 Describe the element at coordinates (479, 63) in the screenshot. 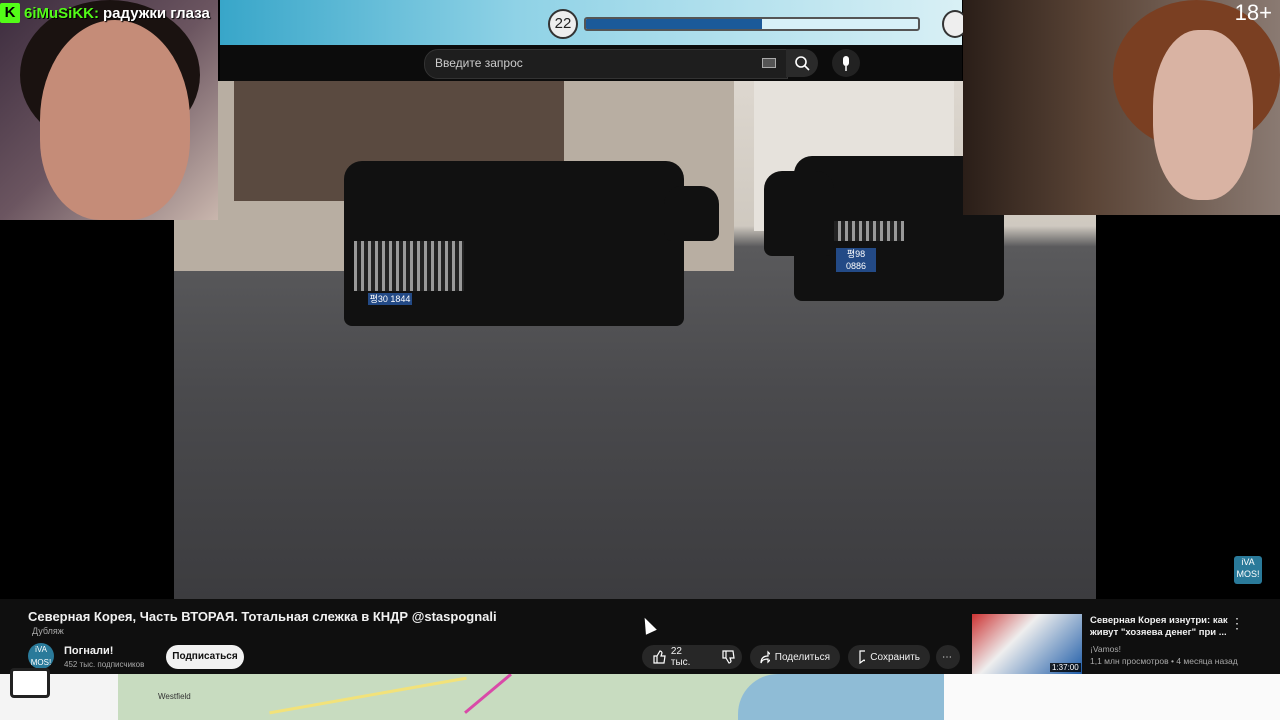

I see `search-placeholder: Введите запрос` at that location.